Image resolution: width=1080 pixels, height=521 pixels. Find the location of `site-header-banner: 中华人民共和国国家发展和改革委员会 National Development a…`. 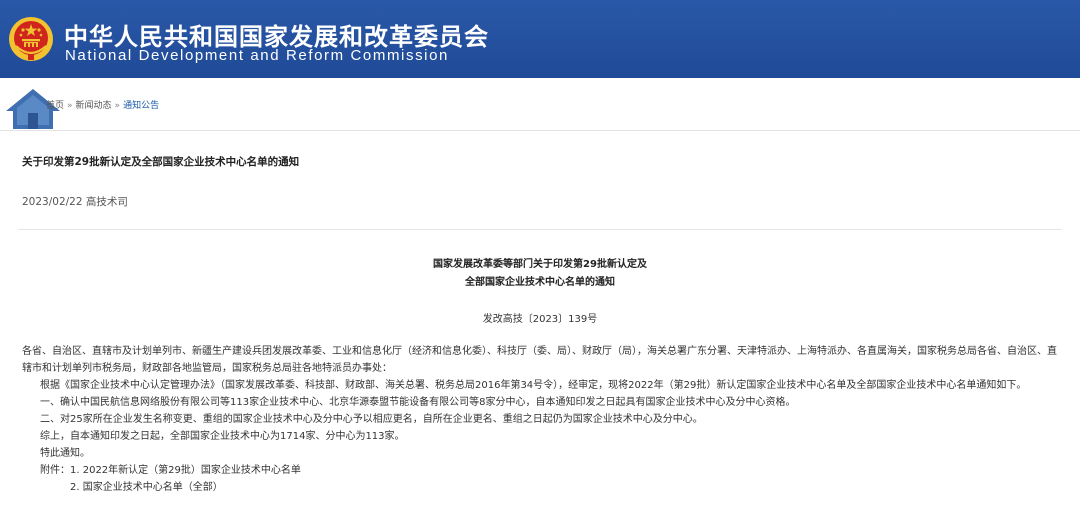

site-header-banner: 中华人民共和国国家发展和改革委员会 National Development a… is located at coordinates (540, 39).